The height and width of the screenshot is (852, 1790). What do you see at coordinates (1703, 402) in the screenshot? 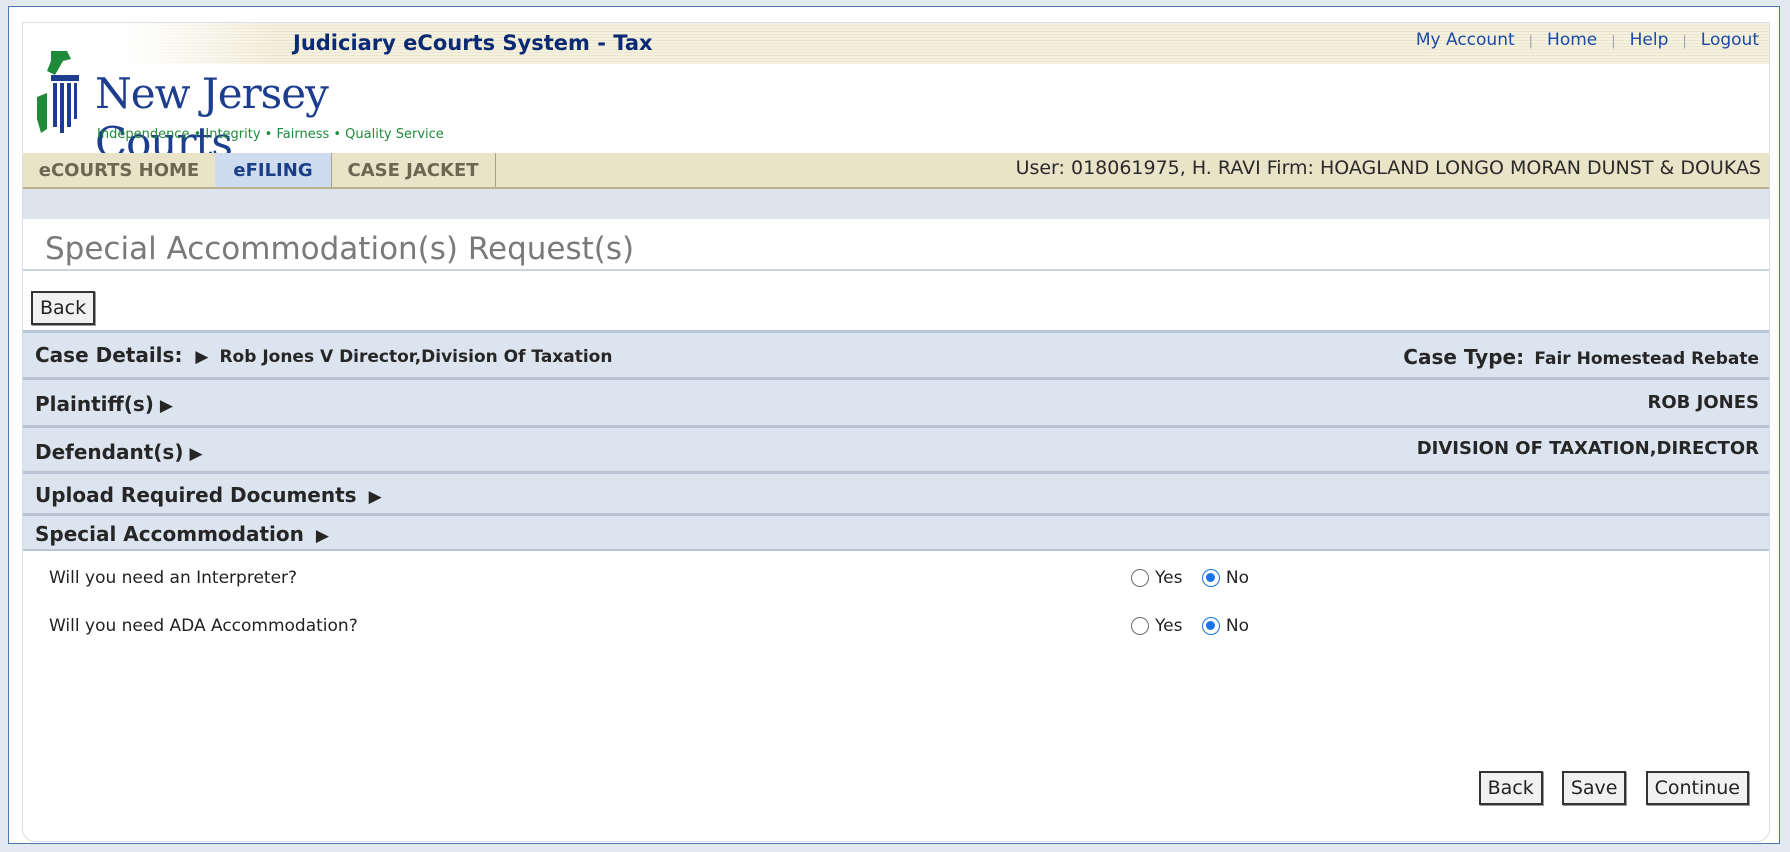
I see `plaintiff-name: ROB JONES` at bounding box center [1703, 402].